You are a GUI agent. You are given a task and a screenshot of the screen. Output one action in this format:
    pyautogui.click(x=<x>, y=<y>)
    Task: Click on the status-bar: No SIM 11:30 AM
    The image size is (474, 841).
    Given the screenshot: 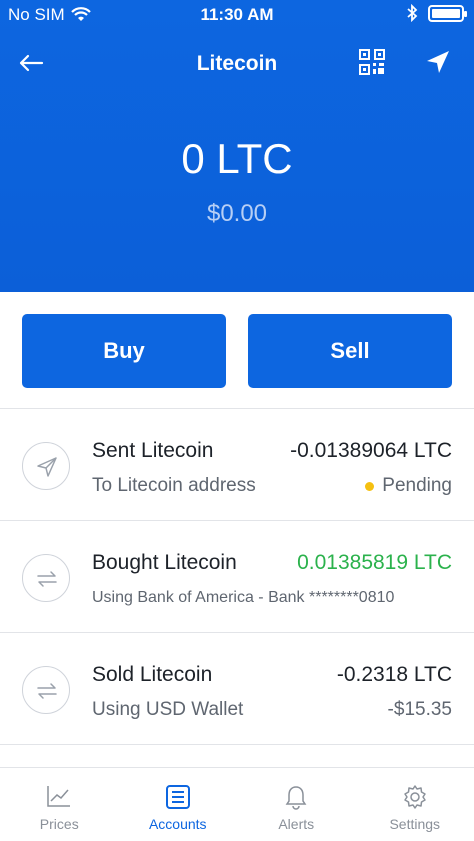 What is the action you would take?
    pyautogui.click(x=237, y=16)
    